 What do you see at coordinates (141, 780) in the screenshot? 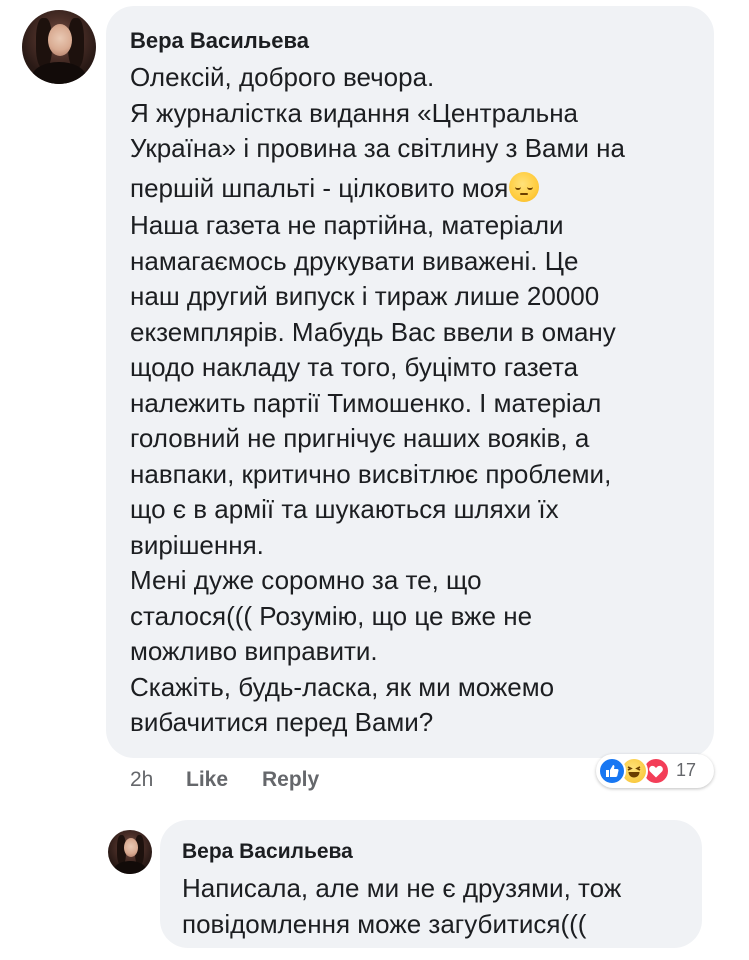
I see `comment-timestamp: 2h` at bounding box center [141, 780].